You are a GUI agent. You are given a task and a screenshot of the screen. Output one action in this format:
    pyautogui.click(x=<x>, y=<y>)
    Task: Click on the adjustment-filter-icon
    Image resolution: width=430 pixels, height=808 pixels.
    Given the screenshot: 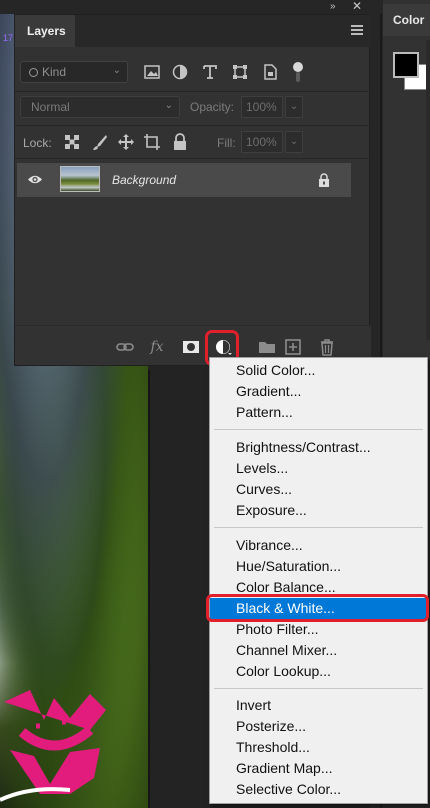 What is the action you would take?
    pyautogui.click(x=180, y=72)
    